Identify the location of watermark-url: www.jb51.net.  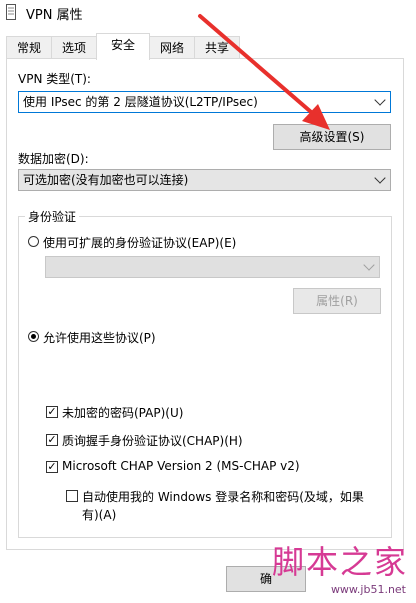
(368, 589).